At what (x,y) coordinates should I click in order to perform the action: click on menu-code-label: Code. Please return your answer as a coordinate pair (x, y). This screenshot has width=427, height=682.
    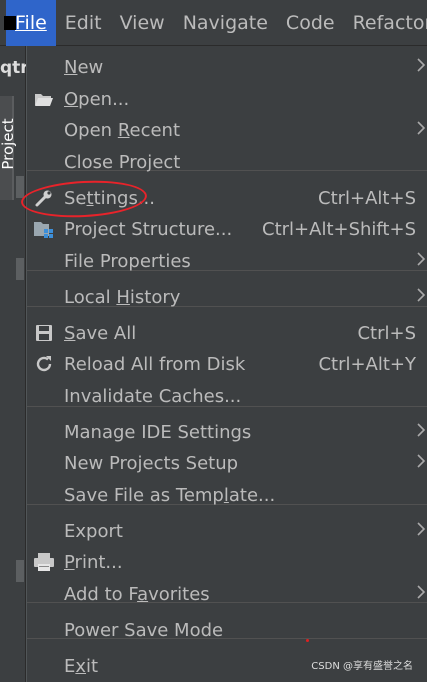
    Looking at the image, I should click on (310, 22).